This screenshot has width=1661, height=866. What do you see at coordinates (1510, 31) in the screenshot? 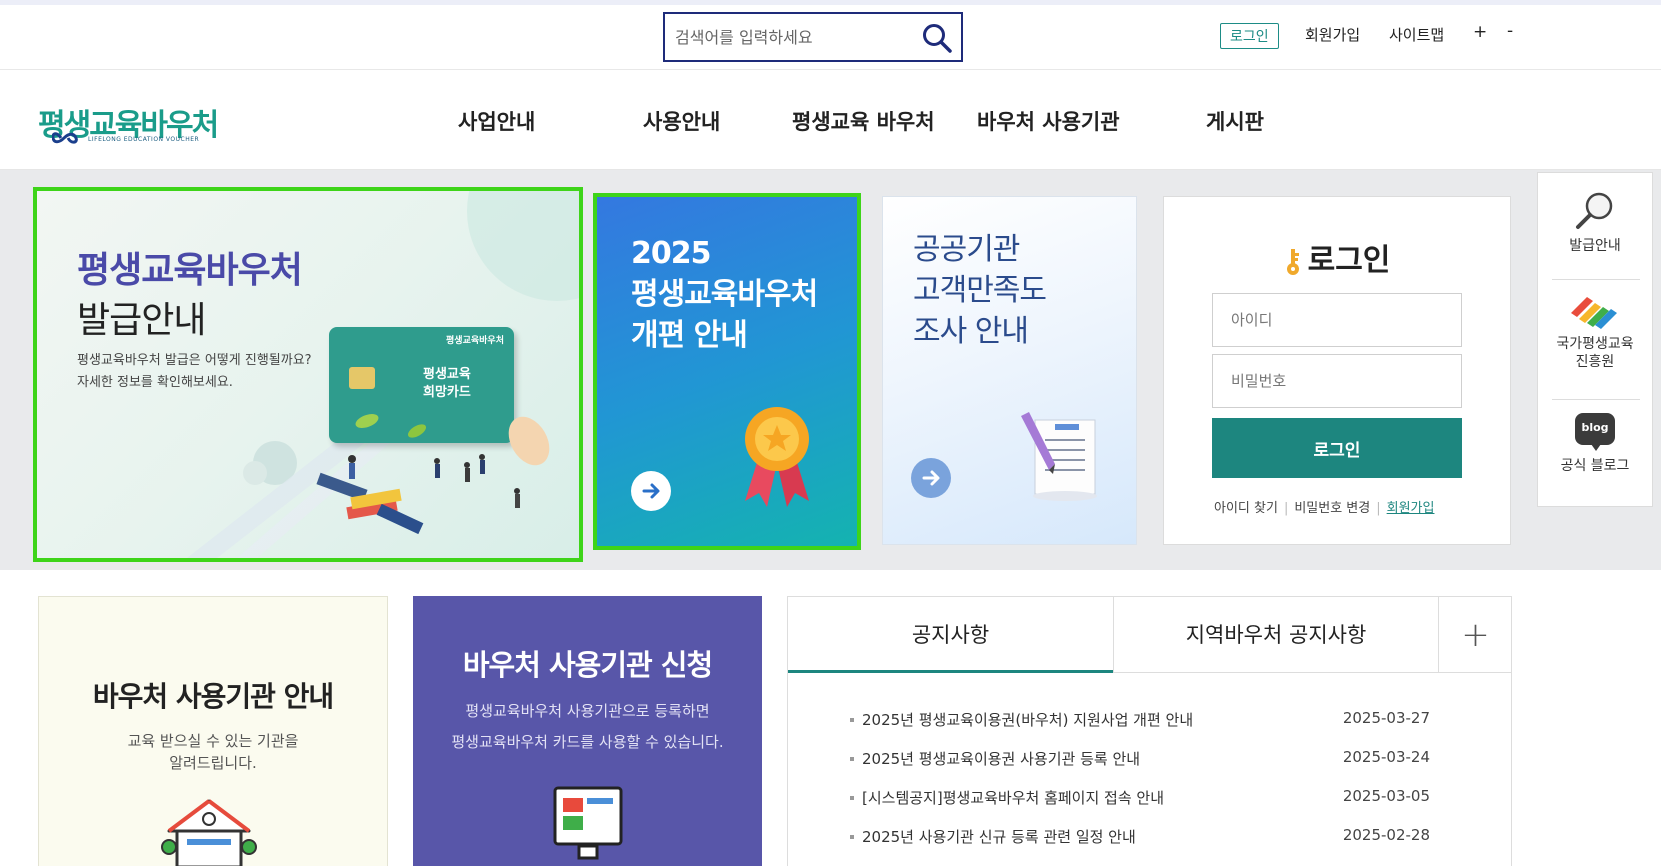
I see `zoom-out-button: -` at bounding box center [1510, 31].